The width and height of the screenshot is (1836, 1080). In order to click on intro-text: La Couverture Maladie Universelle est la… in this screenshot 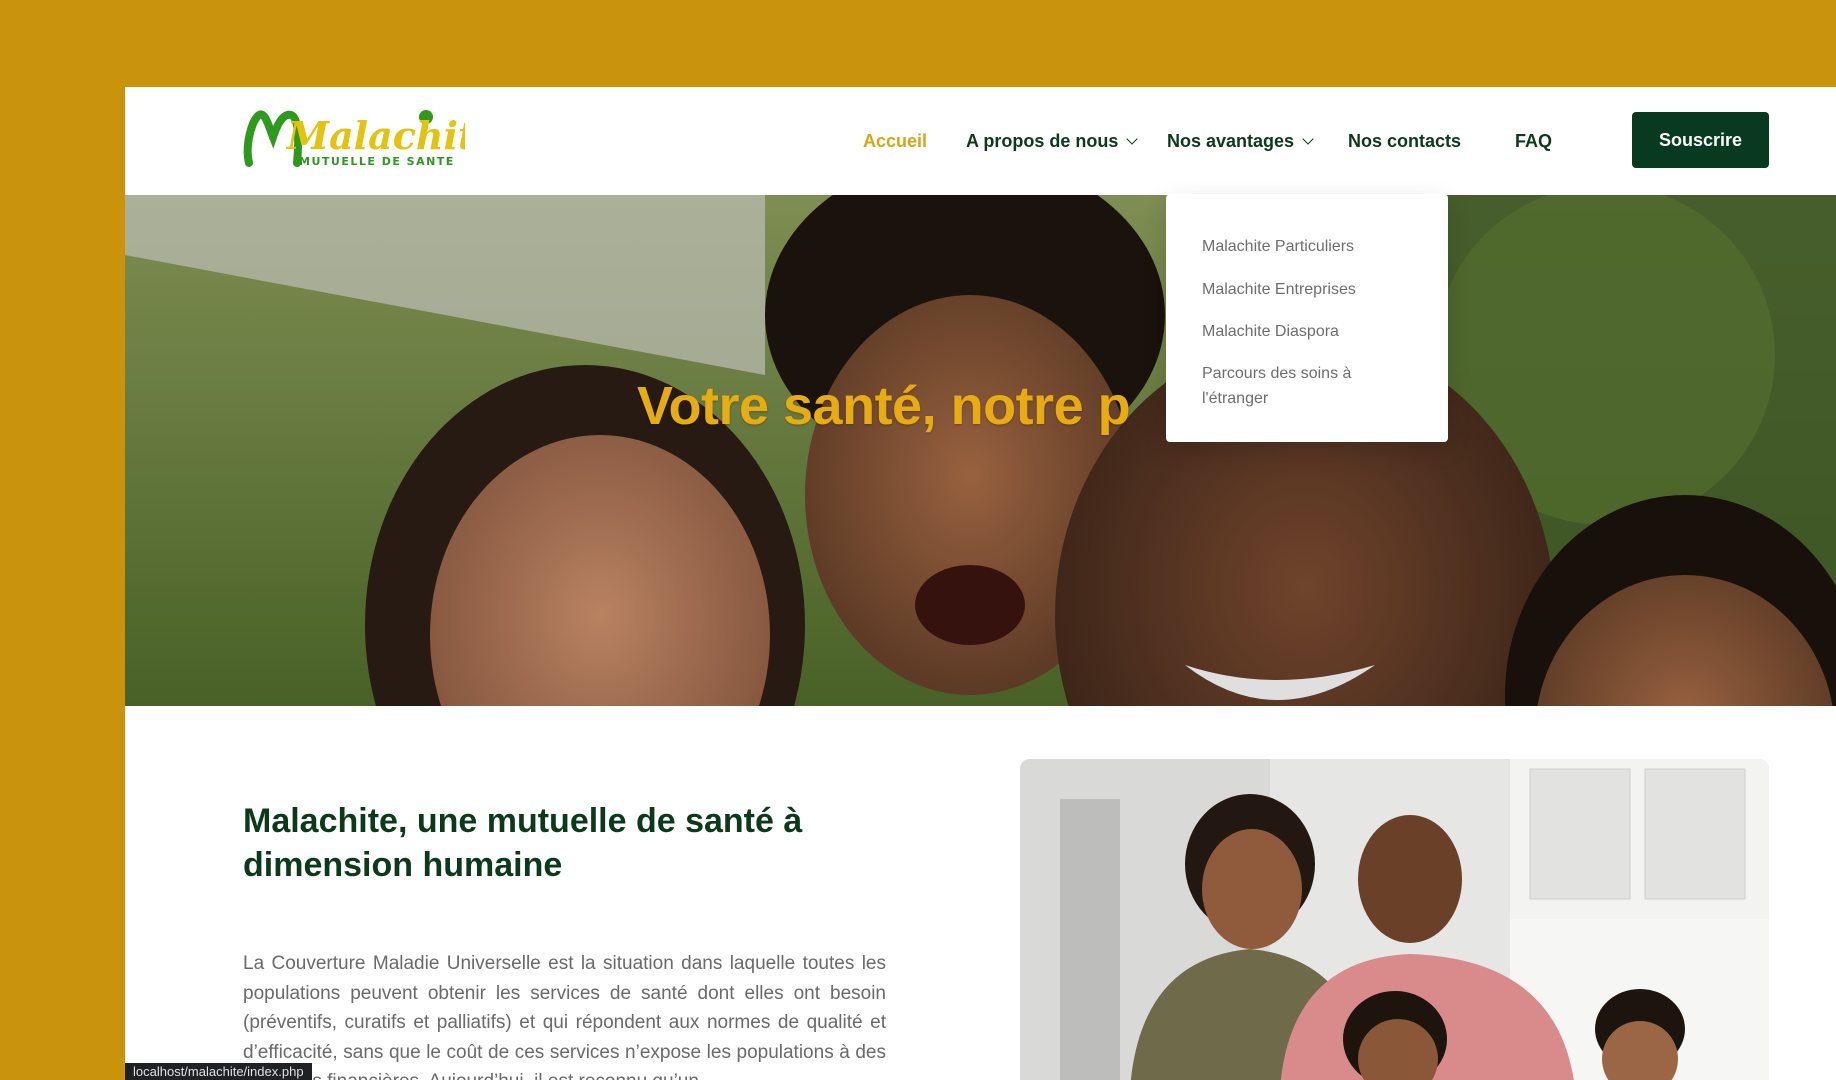, I will do `click(564, 1016)`.